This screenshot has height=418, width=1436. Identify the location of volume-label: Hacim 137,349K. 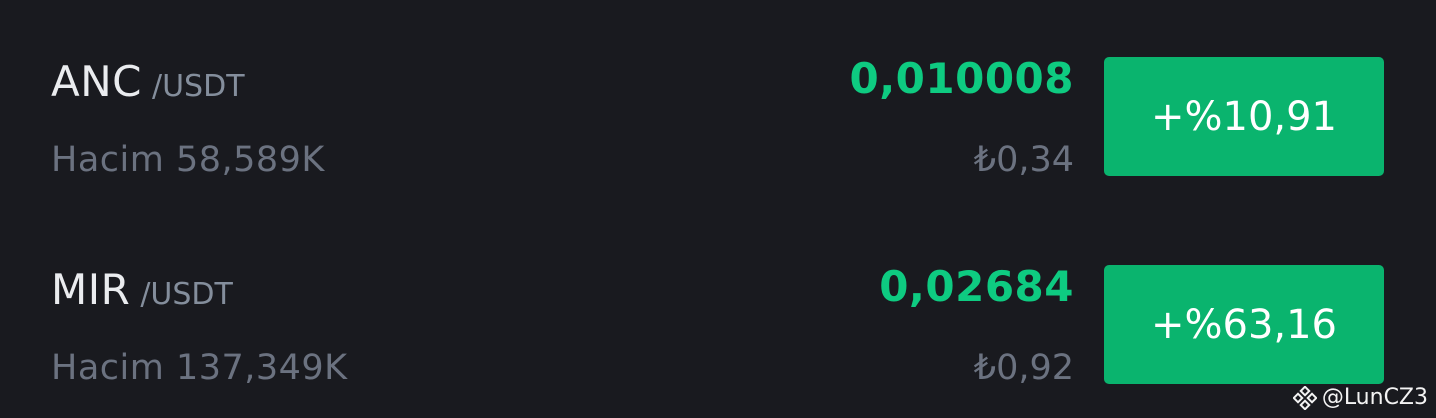
(199, 368).